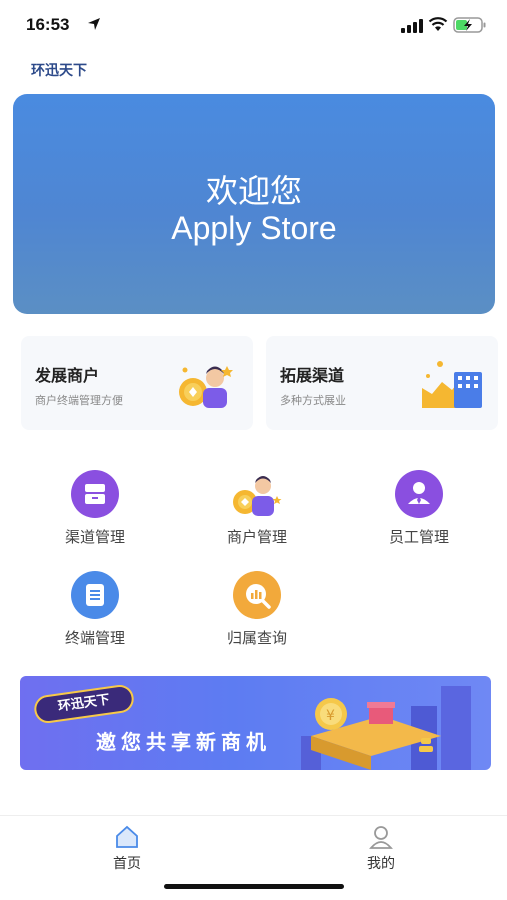  I want to click on tab-mine: 我的, so click(381, 848).